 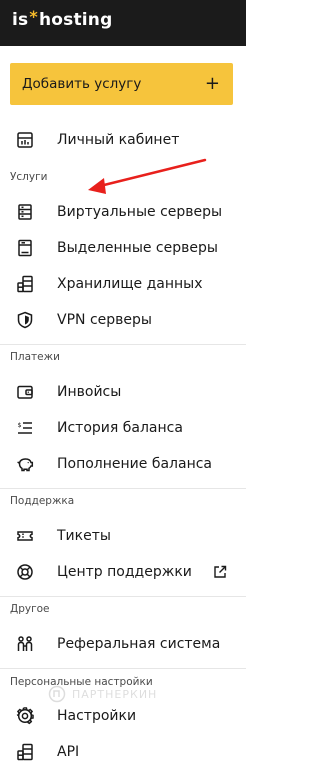 I want to click on sidebar-item-settings: Настройки, so click(x=123, y=716).